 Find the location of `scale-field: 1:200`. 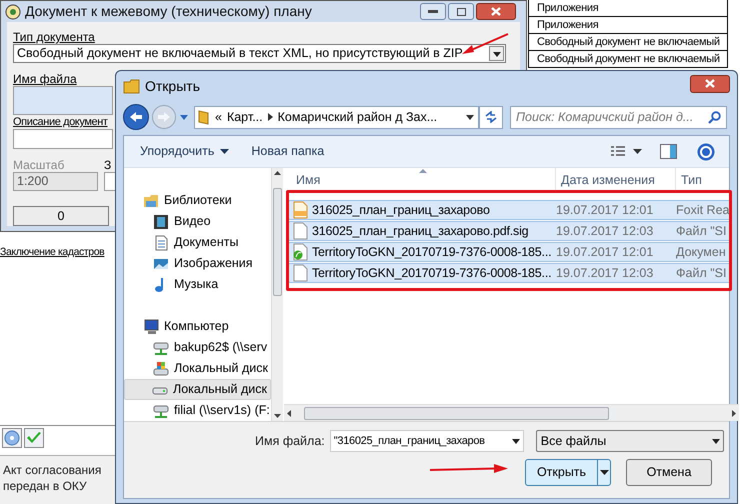

scale-field: 1:200 is located at coordinates (55, 181).